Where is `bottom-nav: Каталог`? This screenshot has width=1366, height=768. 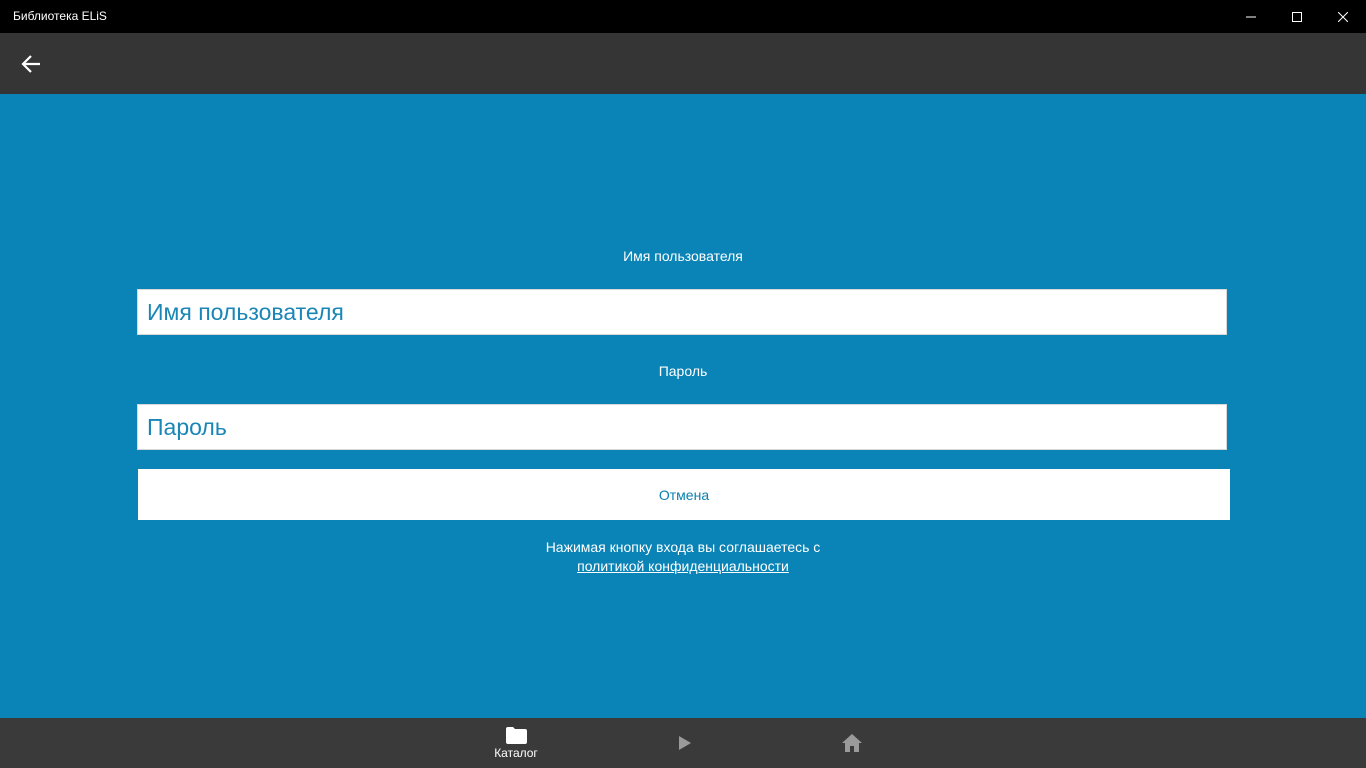 bottom-nav: Каталог is located at coordinates (683, 743).